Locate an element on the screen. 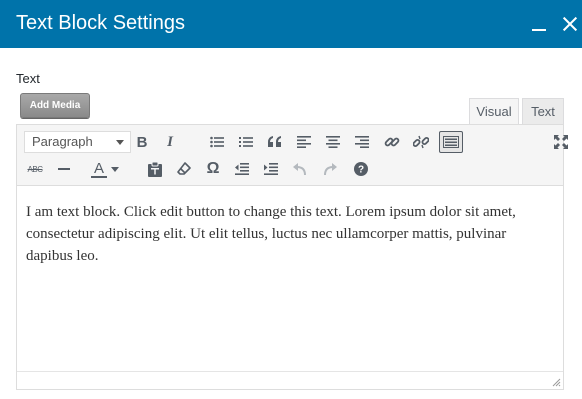 The image size is (582, 399). numbered-list-button is located at coordinates (246, 142).